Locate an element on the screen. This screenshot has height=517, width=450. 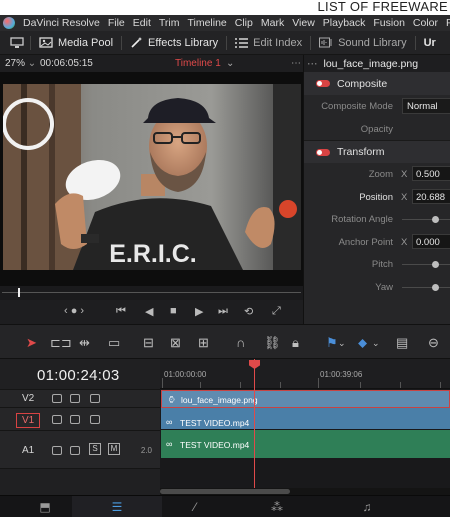
flag-icon: ⚑ is located at coordinates (332, 343).